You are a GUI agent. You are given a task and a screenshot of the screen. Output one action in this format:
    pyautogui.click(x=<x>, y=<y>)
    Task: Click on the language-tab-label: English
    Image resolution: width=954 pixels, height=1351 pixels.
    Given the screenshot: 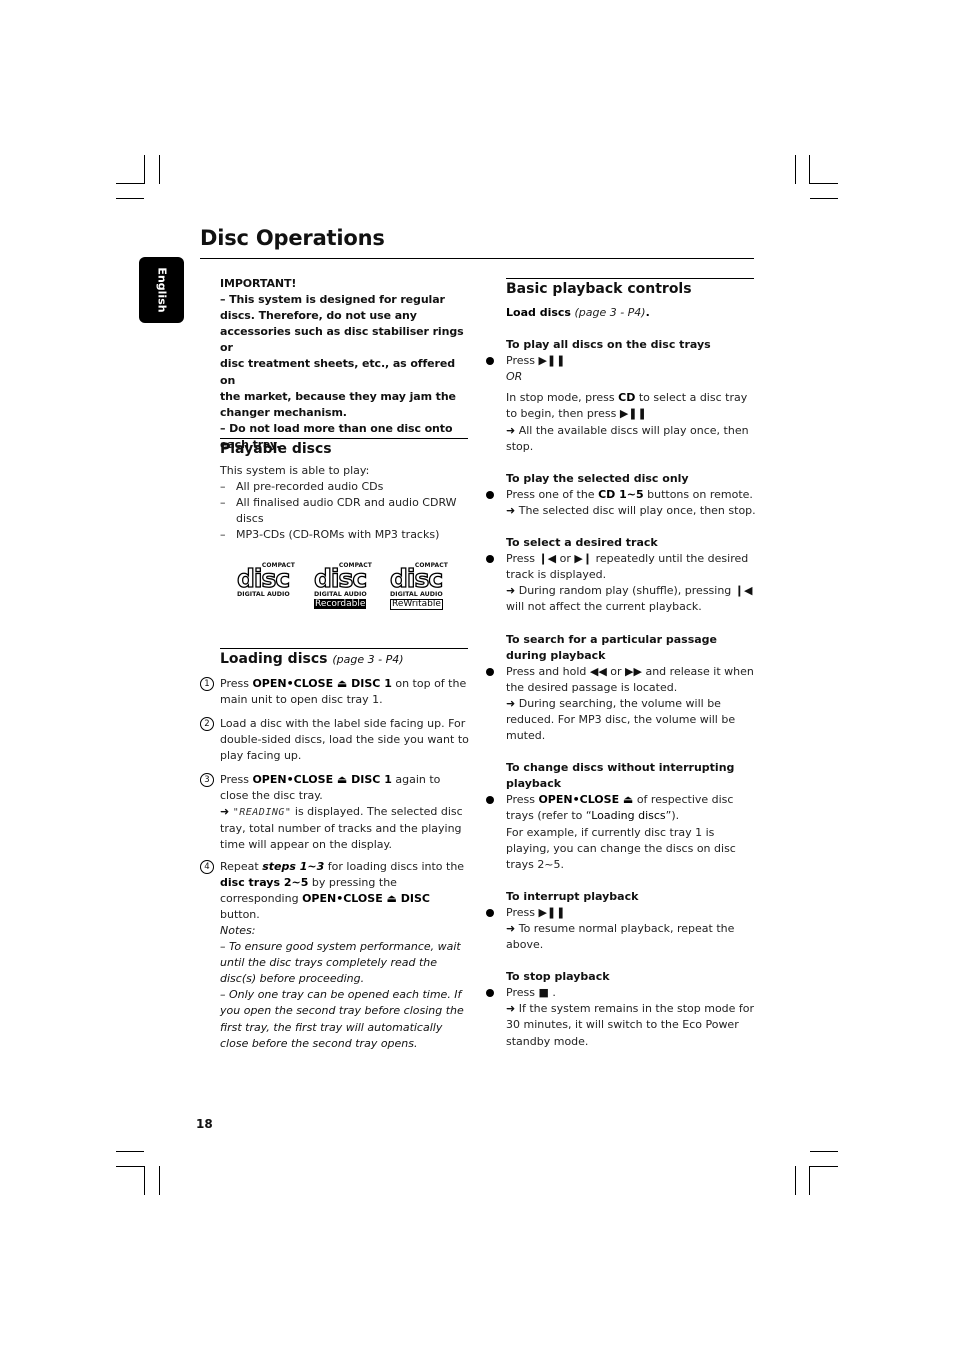 What is the action you would take?
    pyautogui.click(x=161, y=290)
    